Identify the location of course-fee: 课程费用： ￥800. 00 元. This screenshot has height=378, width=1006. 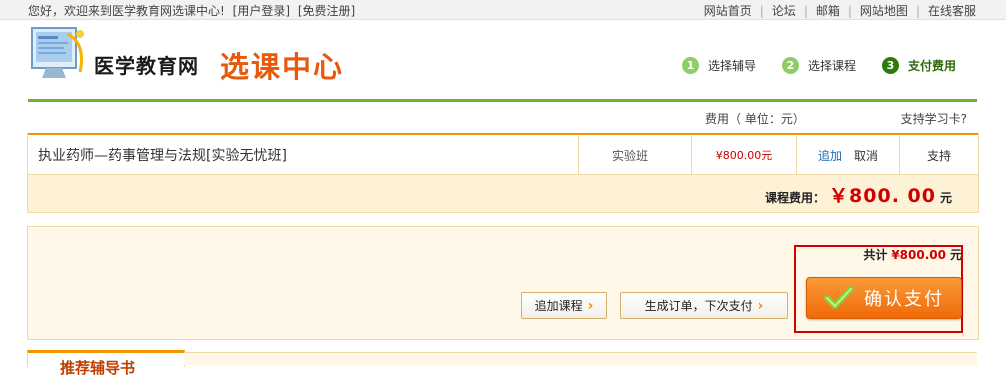
(858, 194).